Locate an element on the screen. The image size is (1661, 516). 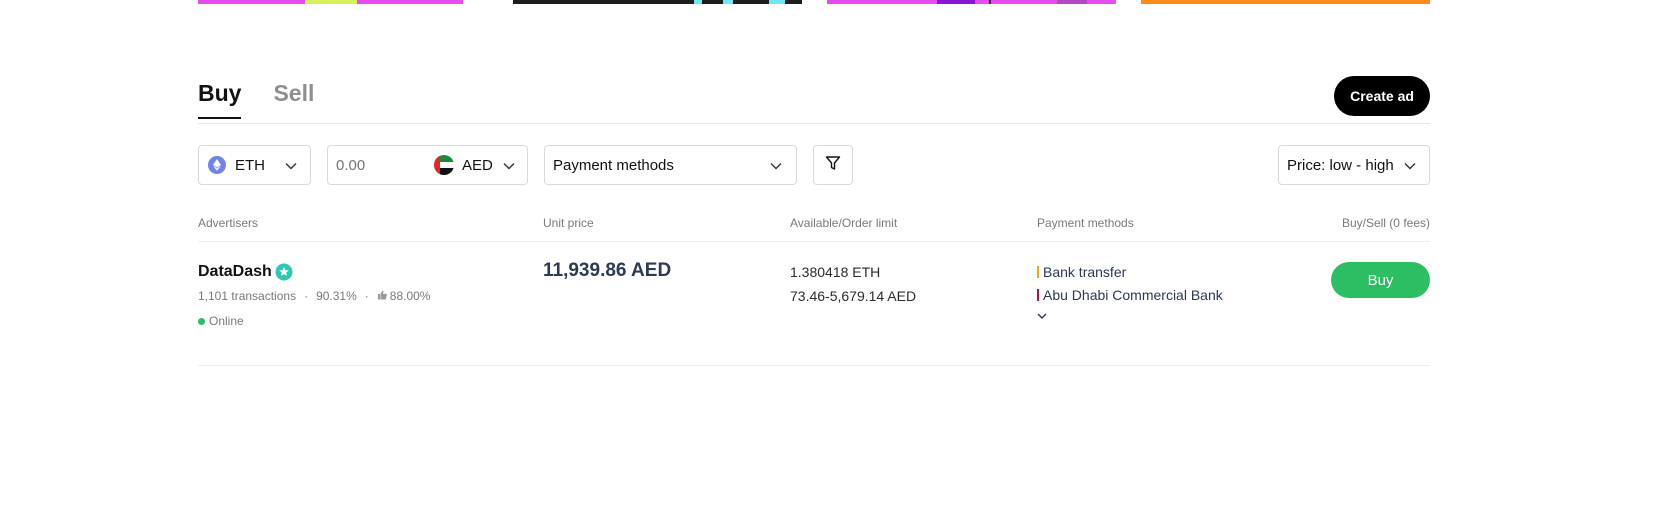
ethereum-icon is located at coordinates (217, 165).